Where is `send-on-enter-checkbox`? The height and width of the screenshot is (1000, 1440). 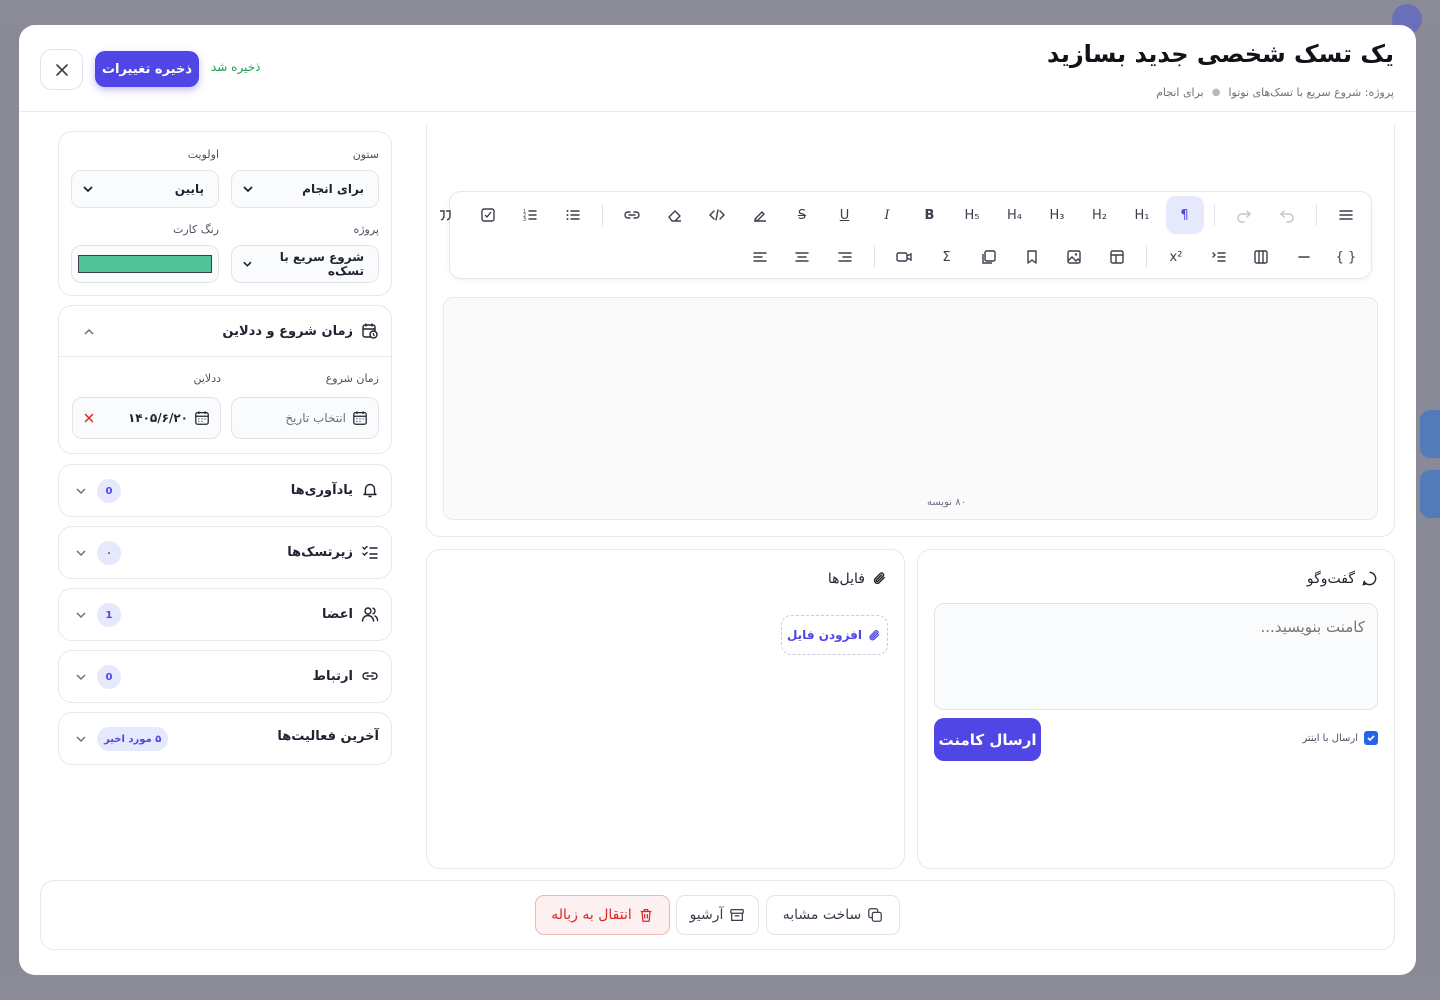
send-on-enter-checkbox is located at coordinates (1371, 738).